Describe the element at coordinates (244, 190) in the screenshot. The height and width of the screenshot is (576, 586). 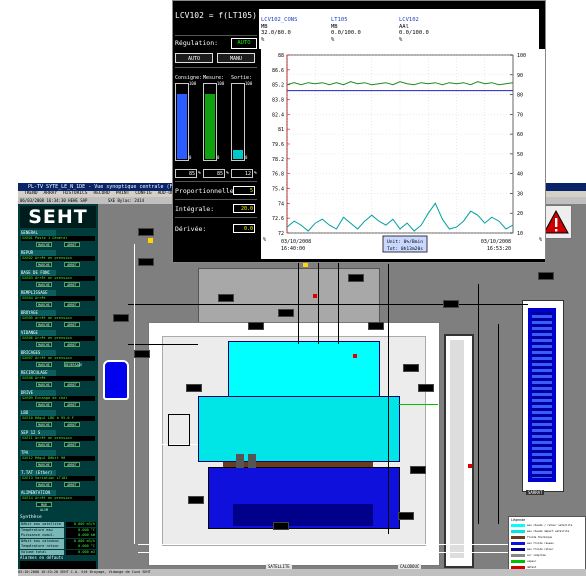
I see `proportional-input: 5` at that location.